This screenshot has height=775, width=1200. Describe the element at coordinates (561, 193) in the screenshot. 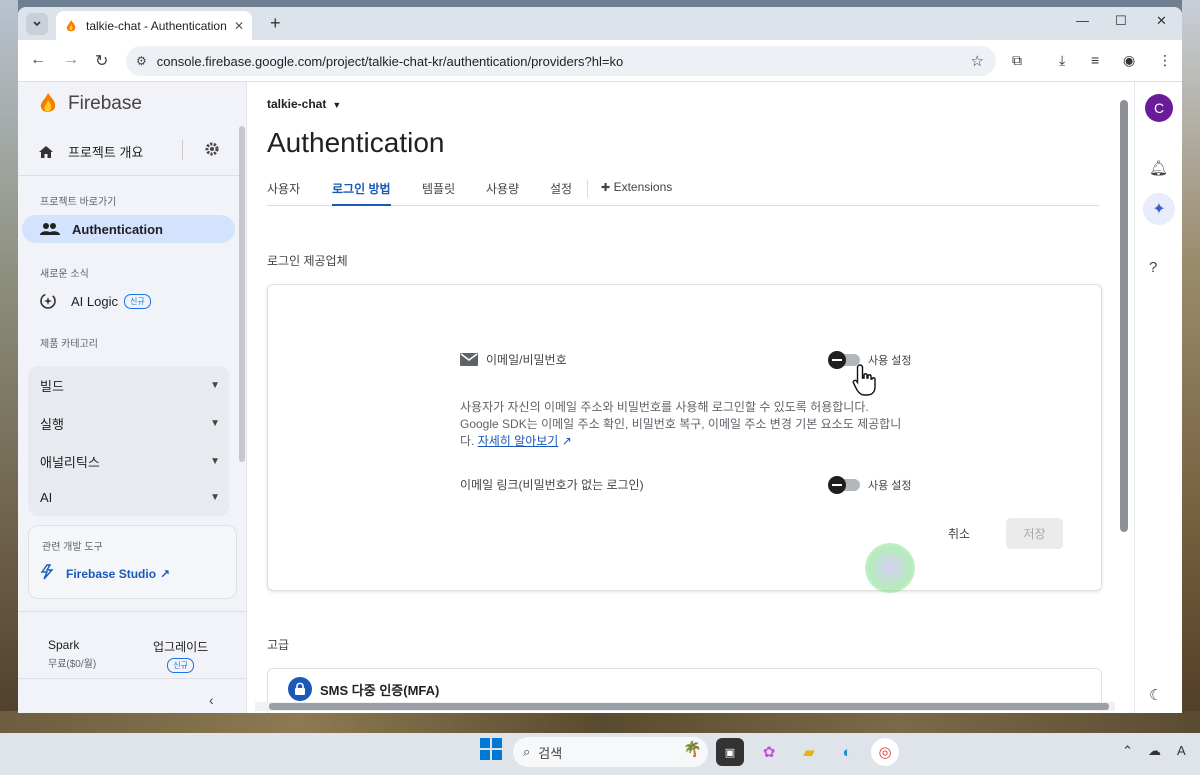

I see `tab-settings: 설정` at that location.